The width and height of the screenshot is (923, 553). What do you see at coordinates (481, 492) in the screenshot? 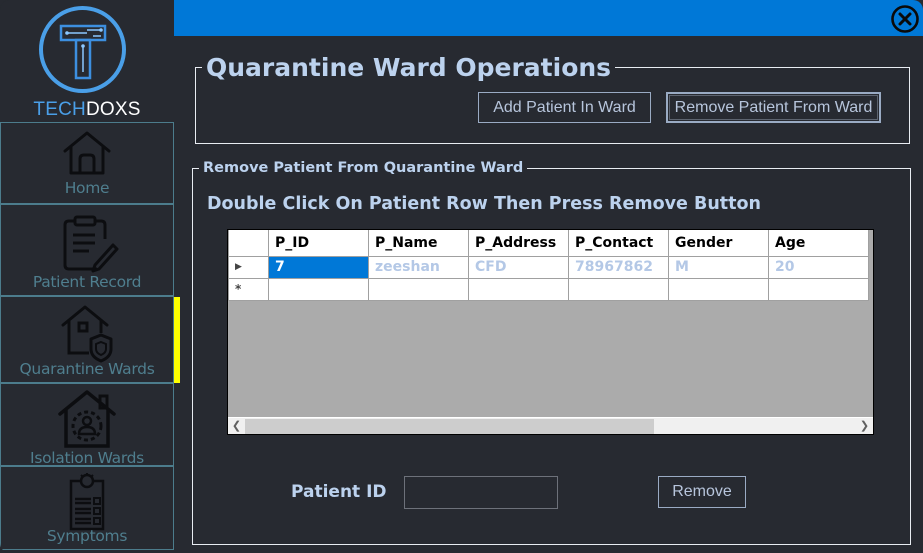
I see `patient-id-input` at bounding box center [481, 492].